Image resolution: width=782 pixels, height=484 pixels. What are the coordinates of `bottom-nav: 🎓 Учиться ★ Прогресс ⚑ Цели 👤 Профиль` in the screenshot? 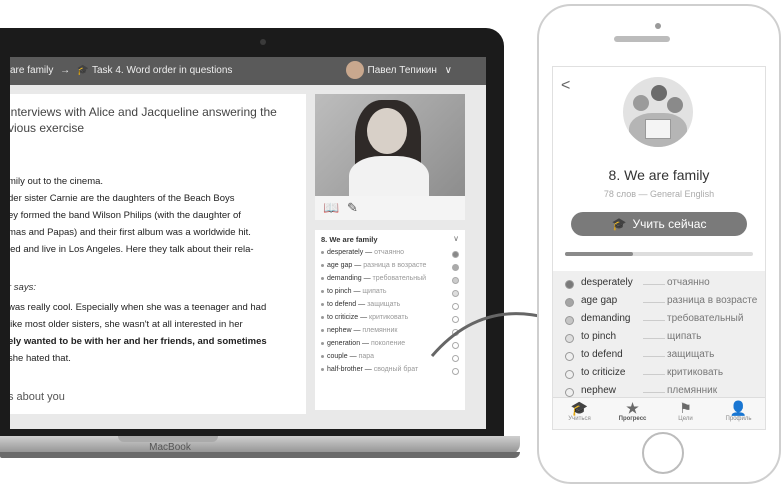 It's located at (659, 413).